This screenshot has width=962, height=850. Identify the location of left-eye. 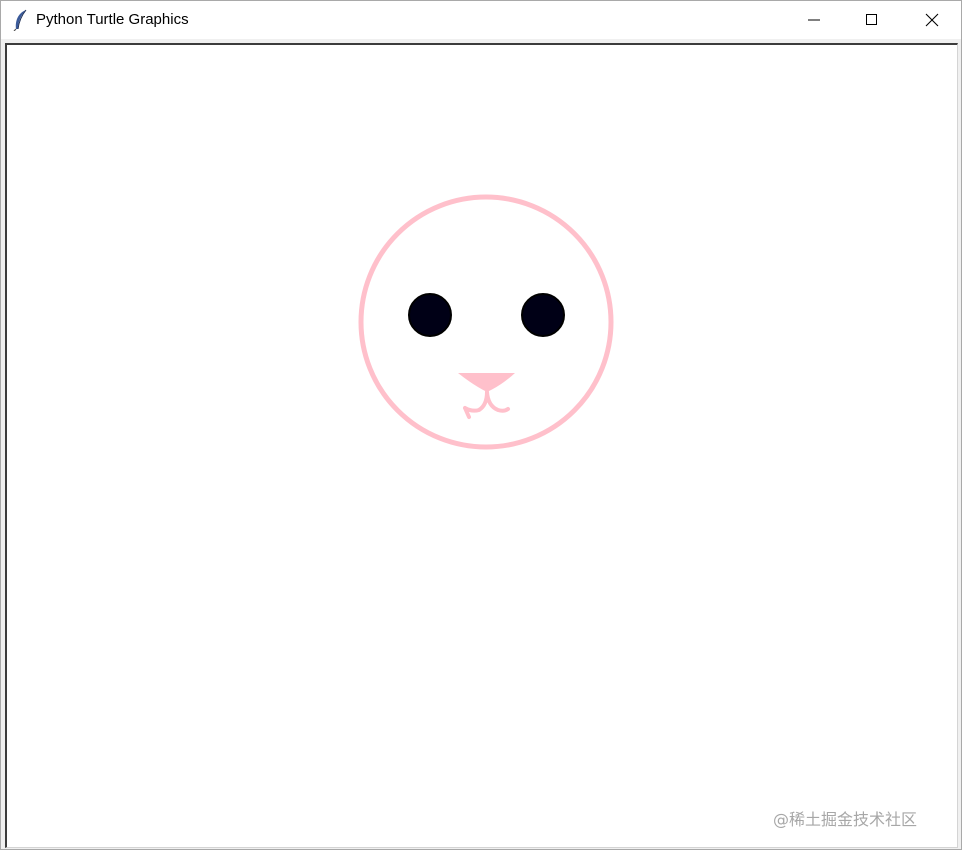
(430, 315).